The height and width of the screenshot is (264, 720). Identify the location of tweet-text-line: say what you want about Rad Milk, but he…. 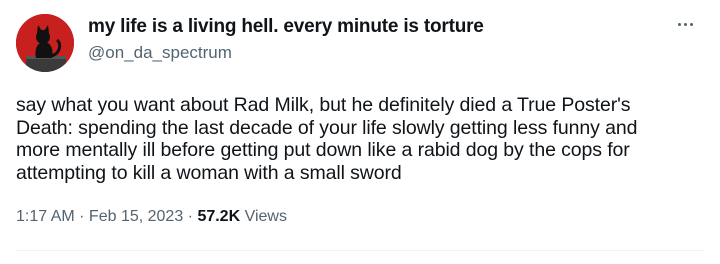
(323, 105).